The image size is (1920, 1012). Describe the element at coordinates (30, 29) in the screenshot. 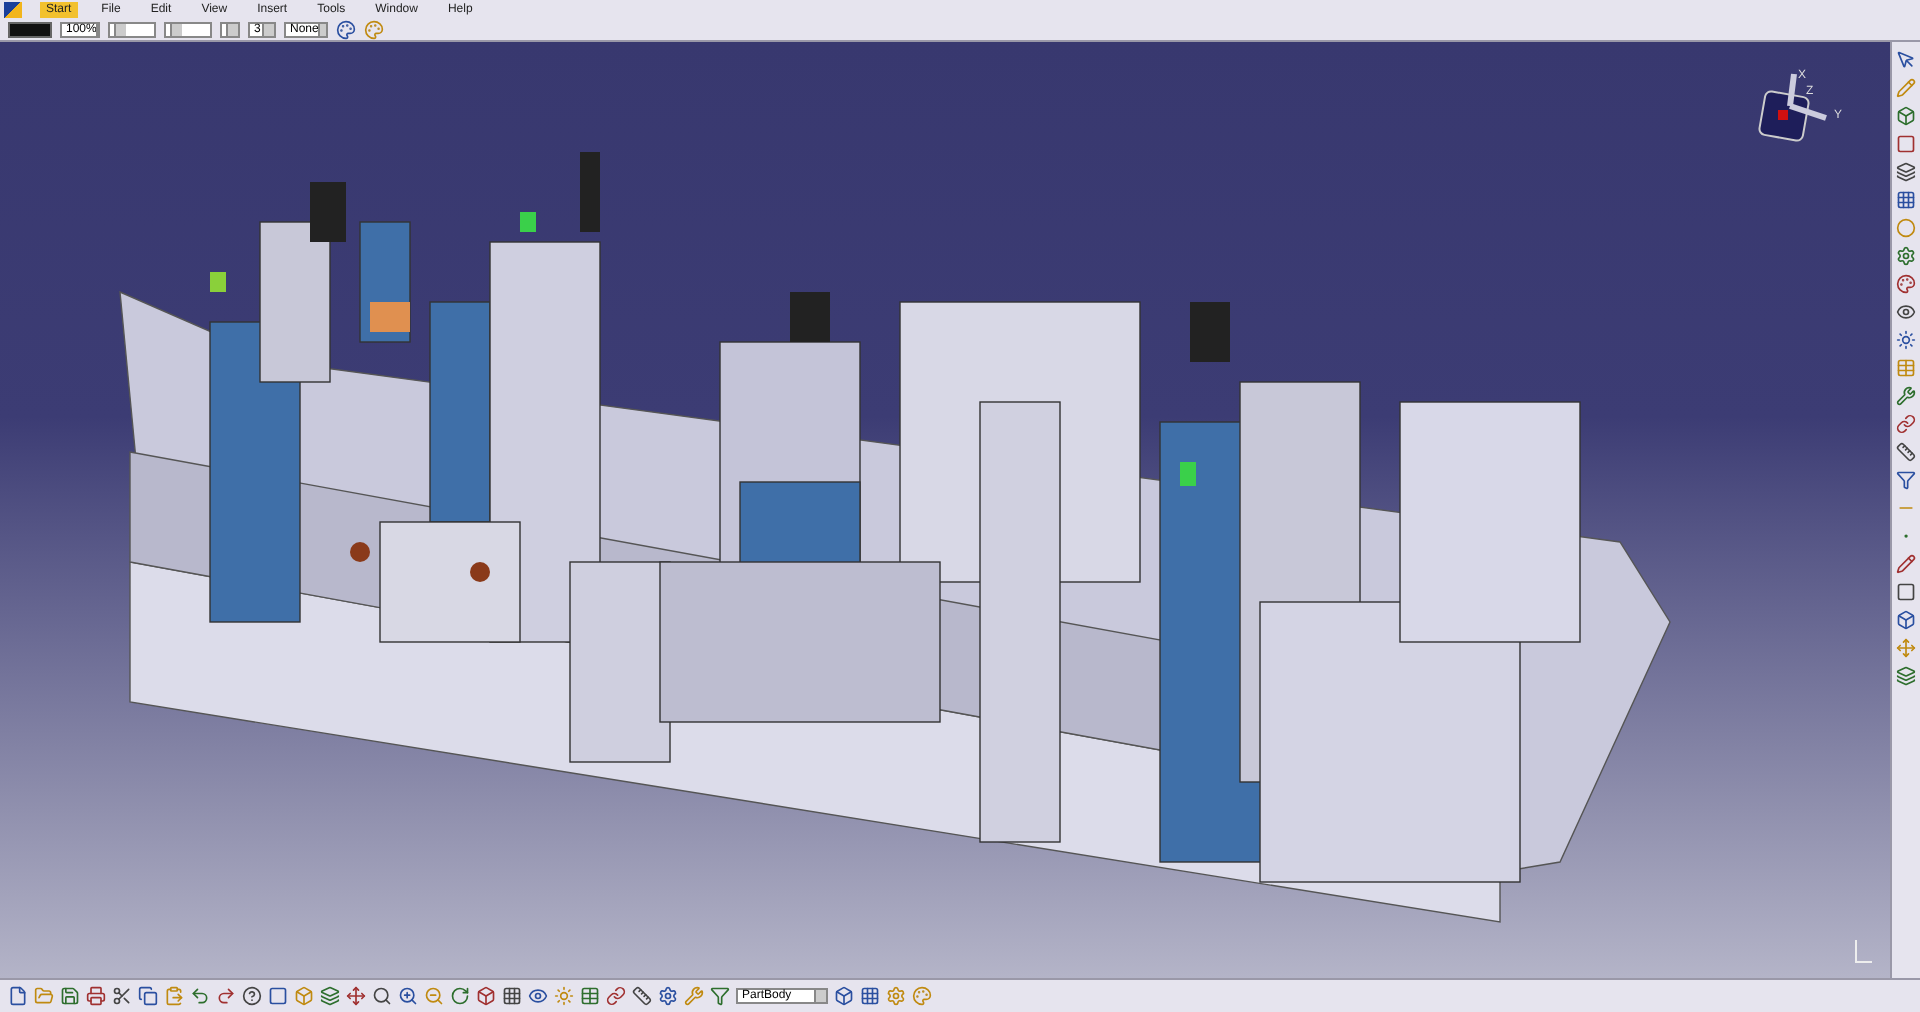

I see `color-swatch-icon` at that location.